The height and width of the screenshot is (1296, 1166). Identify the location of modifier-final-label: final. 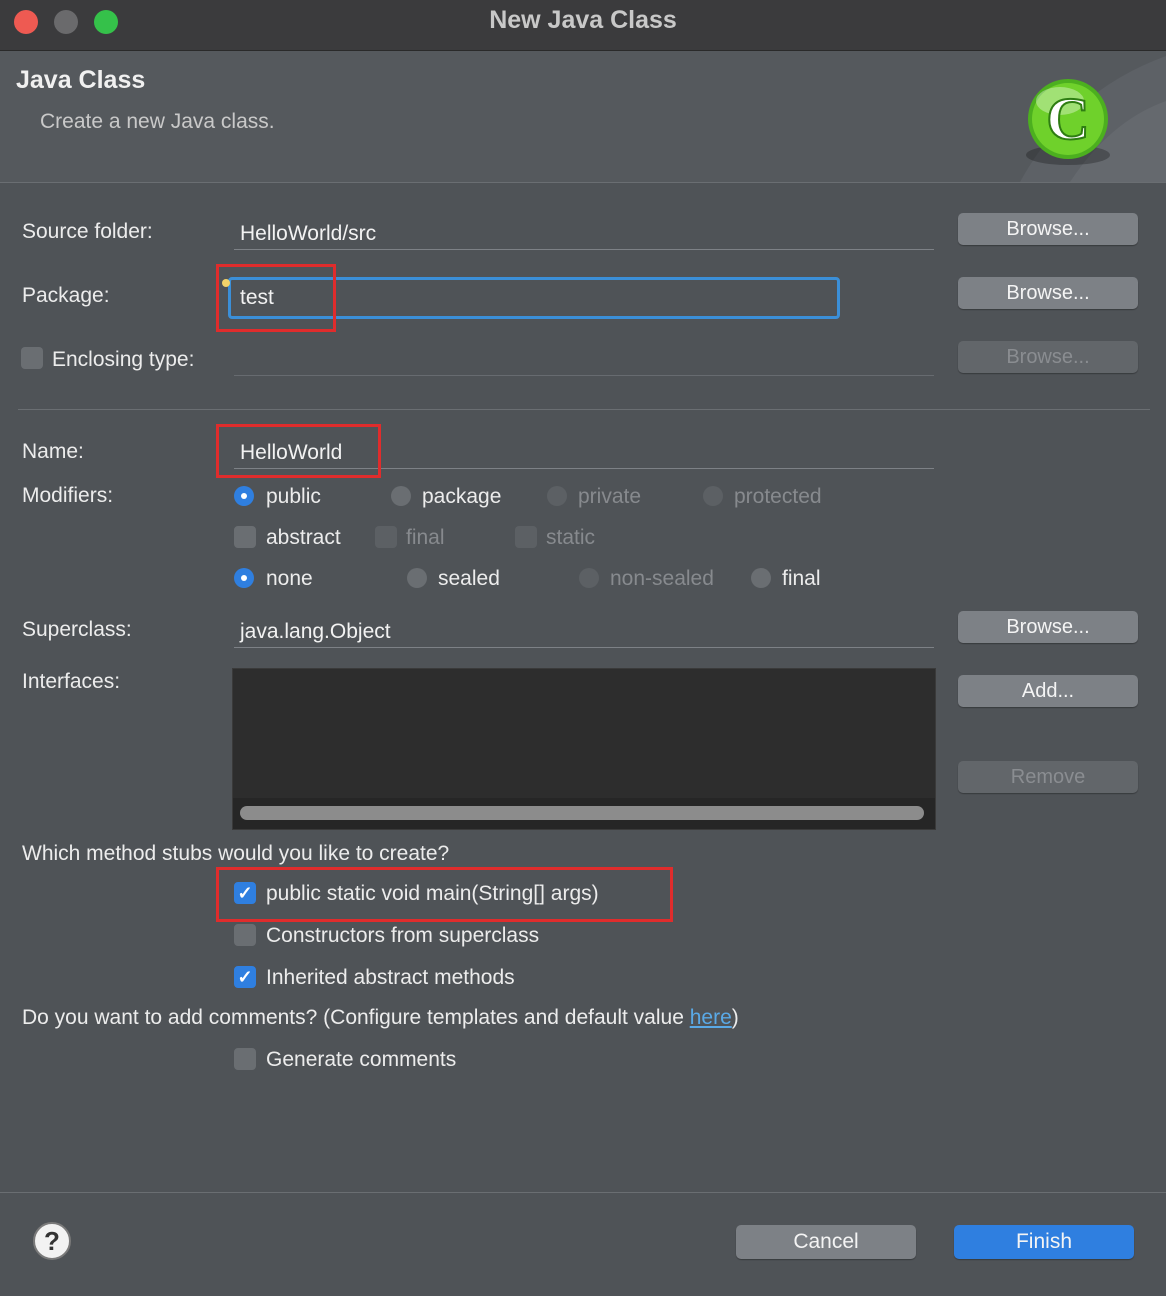
(425, 537).